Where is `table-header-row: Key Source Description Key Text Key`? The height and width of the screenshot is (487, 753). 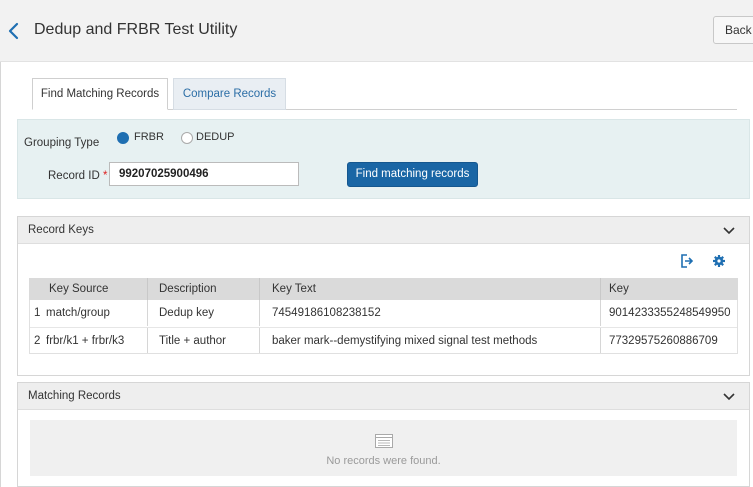 table-header-row: Key Source Description Key Text Key is located at coordinates (383, 289).